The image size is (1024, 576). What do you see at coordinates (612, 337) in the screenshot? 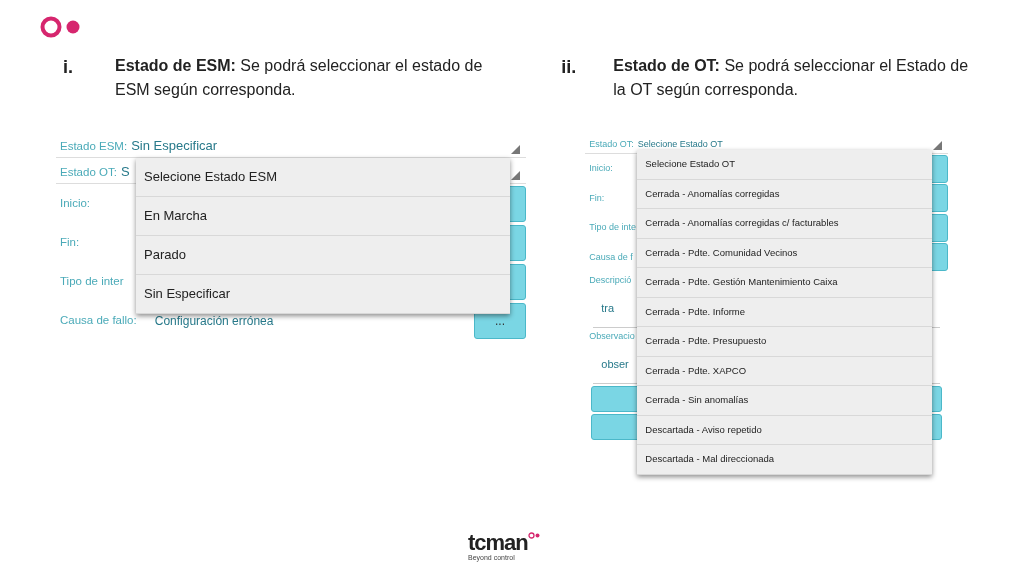
I see `field-label: Observacio` at bounding box center [612, 337].